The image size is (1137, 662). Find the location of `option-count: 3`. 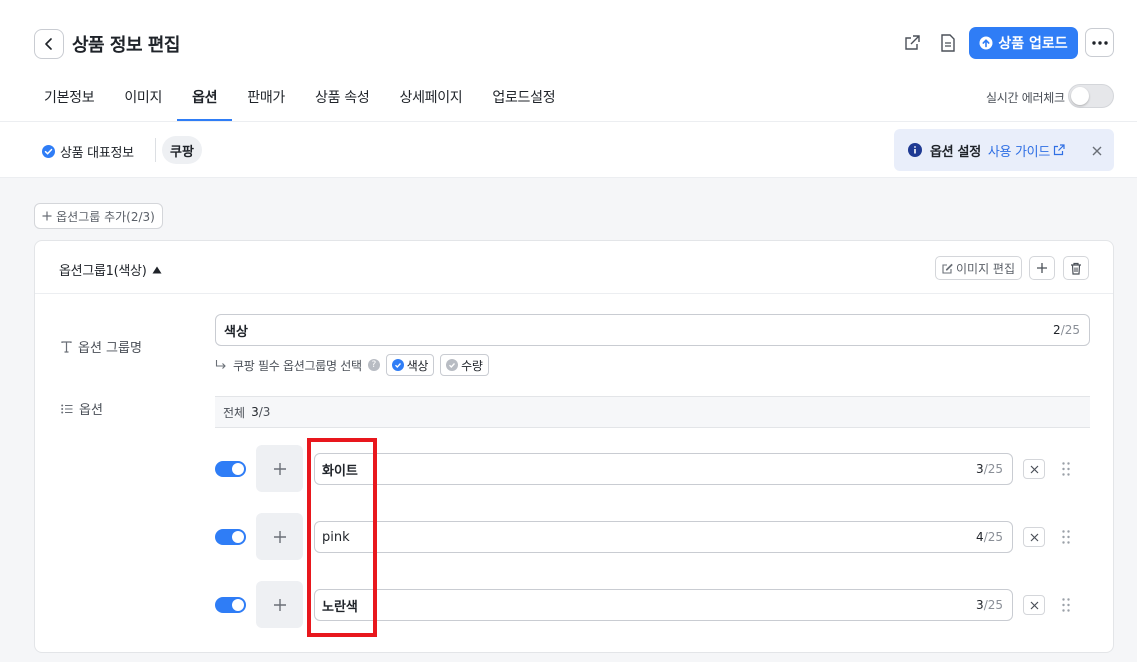

option-count: 3 is located at coordinates (980, 605).